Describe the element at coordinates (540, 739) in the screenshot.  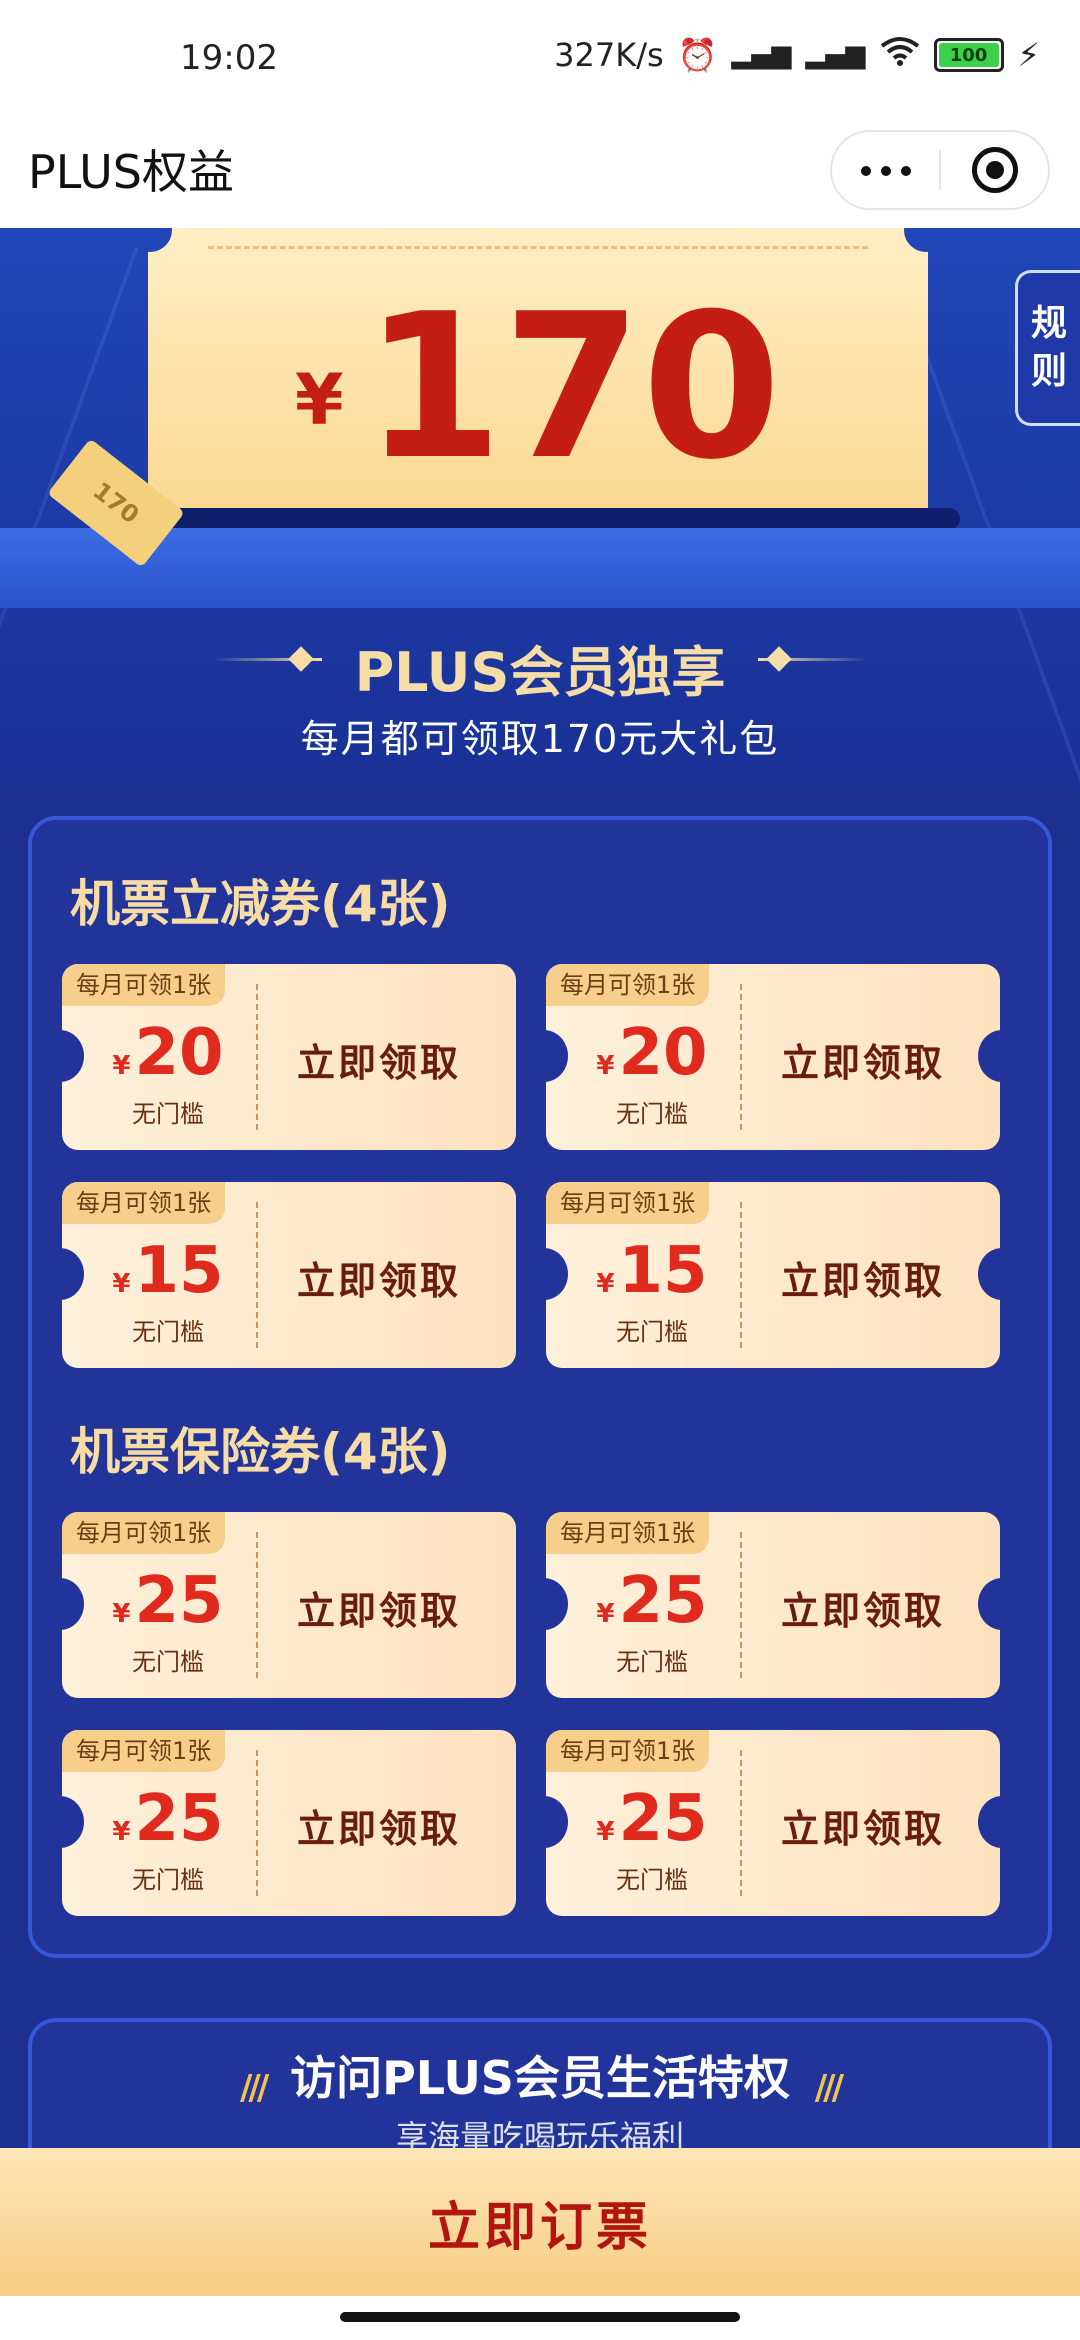
I see `plus-exclusive-subtitle: 每月都可领取170元大礼包` at that location.